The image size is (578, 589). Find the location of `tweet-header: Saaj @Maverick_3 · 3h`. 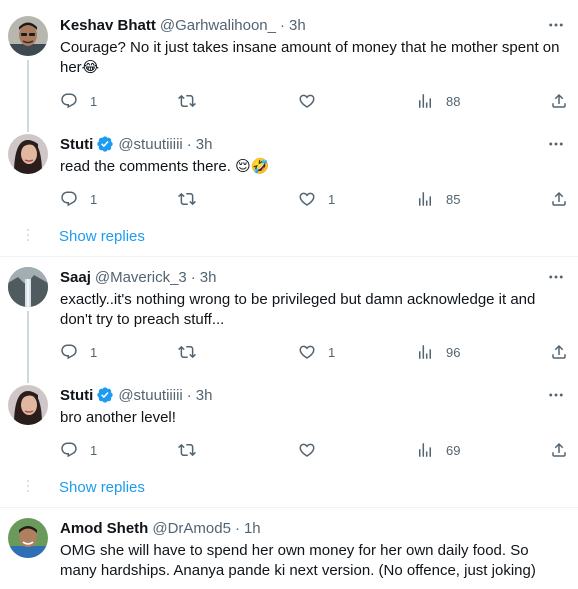

tweet-header: Saaj @Maverick_3 · 3h is located at coordinates (138, 277).